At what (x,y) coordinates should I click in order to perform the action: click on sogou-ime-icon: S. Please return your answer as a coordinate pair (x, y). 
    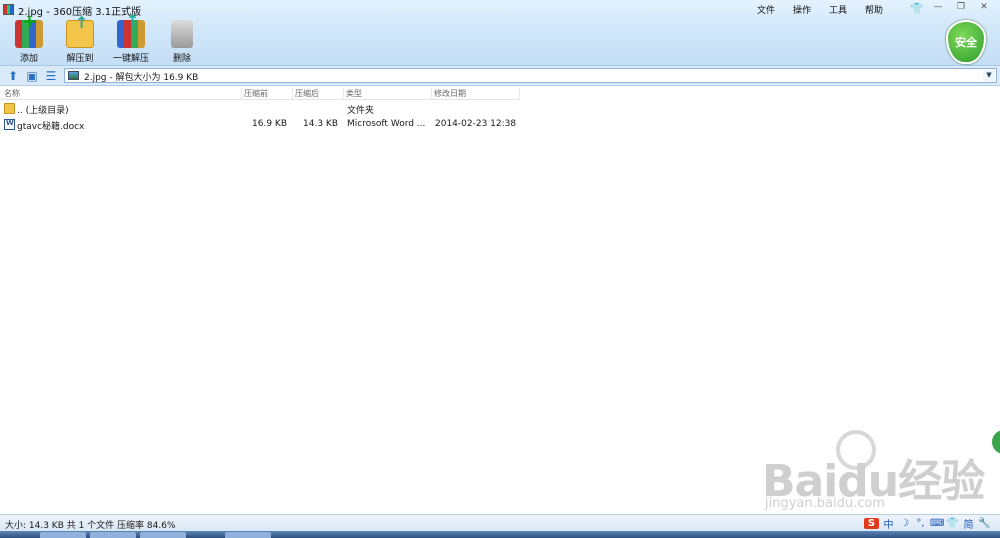
    Looking at the image, I should click on (871, 523).